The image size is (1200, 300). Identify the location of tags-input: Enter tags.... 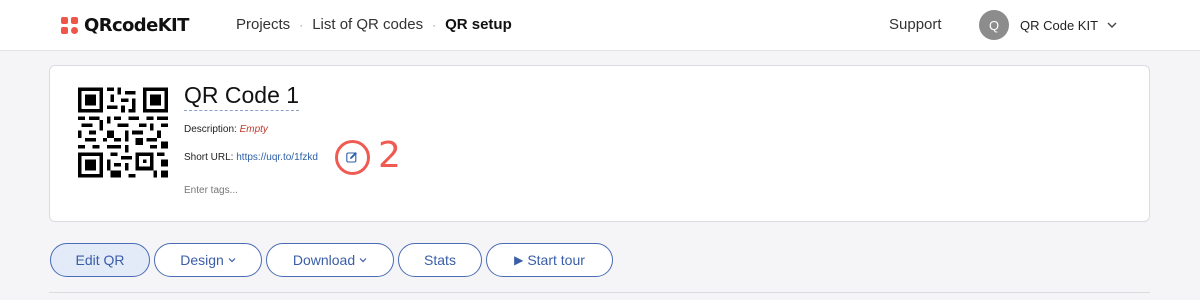
(211, 190).